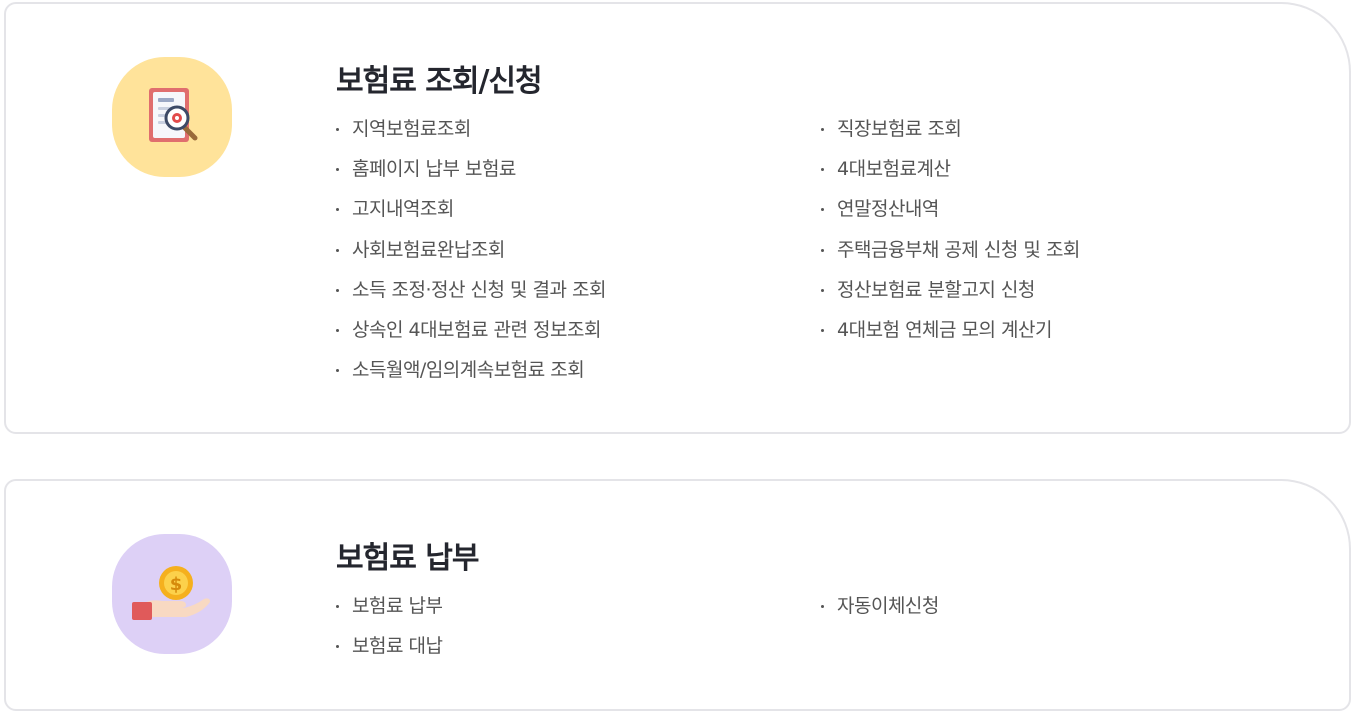  Describe the element at coordinates (950, 136) in the screenshot. I see `link-workplace-premium-inquiry: 직장보험료 조회` at that location.